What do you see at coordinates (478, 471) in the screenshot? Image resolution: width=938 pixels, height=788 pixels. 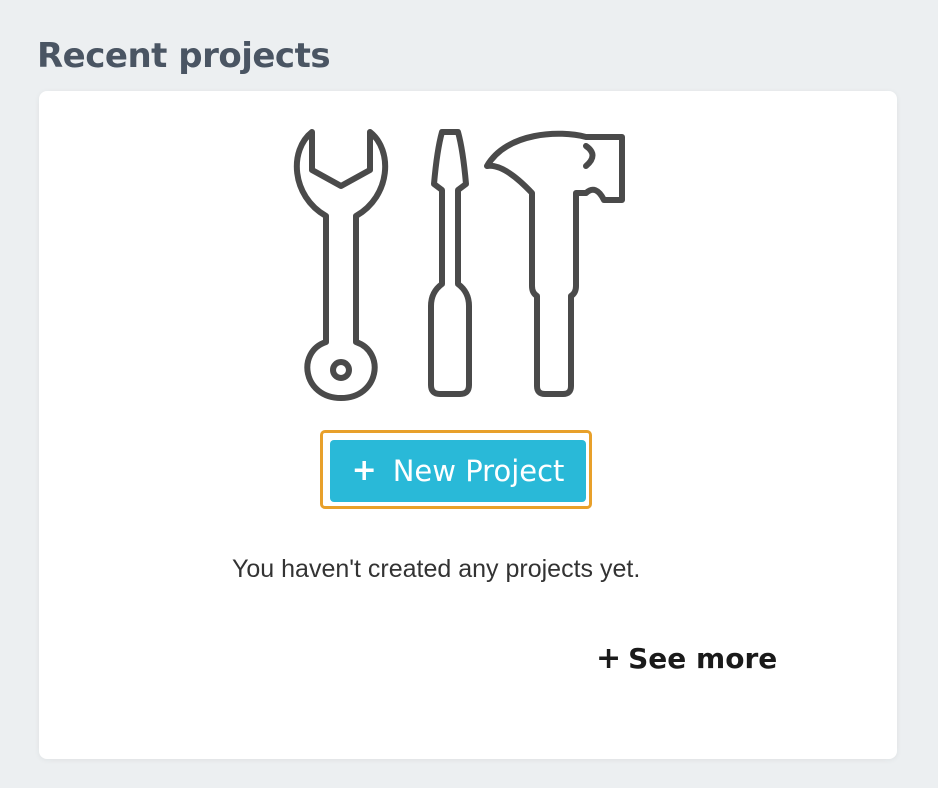 I see `new-project-label: New Project` at bounding box center [478, 471].